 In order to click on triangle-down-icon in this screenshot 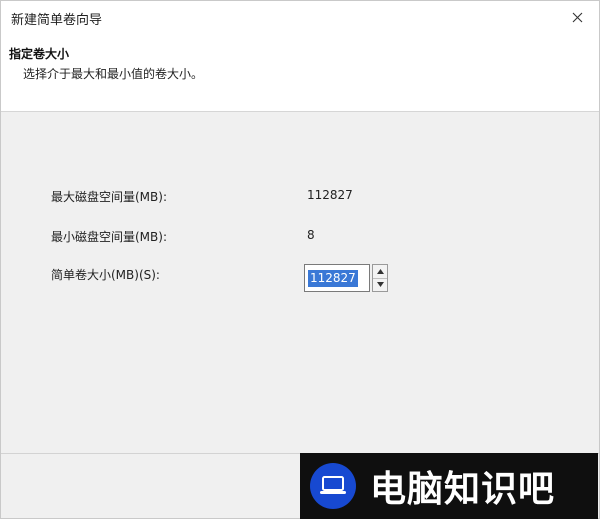, I will do `click(380, 284)`.